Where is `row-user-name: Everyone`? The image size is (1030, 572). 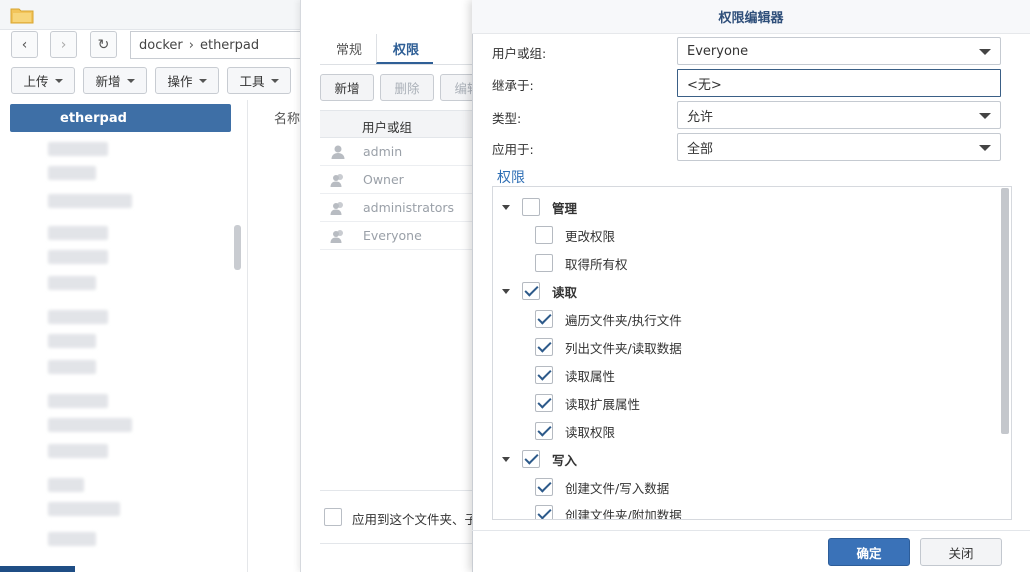 row-user-name: Everyone is located at coordinates (392, 235).